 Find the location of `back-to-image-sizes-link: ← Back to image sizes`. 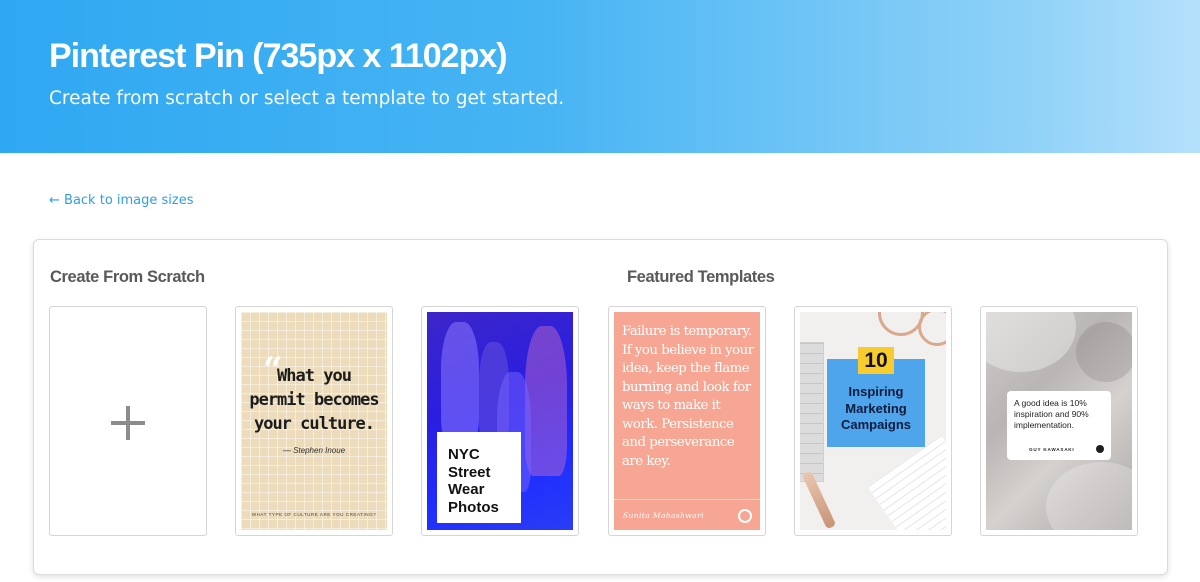

back-to-image-sizes-link: ← Back to image sizes is located at coordinates (121, 200).